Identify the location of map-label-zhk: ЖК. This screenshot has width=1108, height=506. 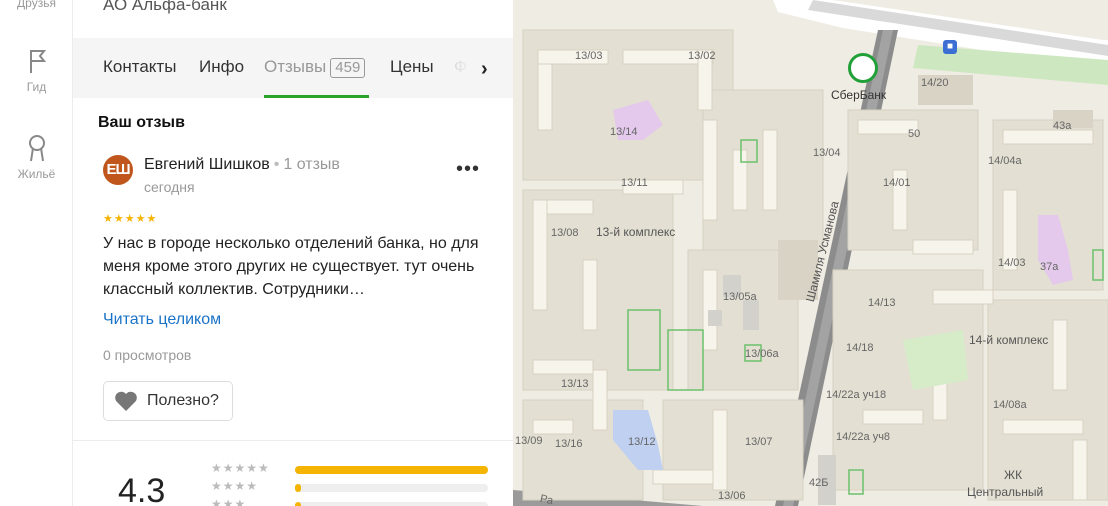
(1013, 475).